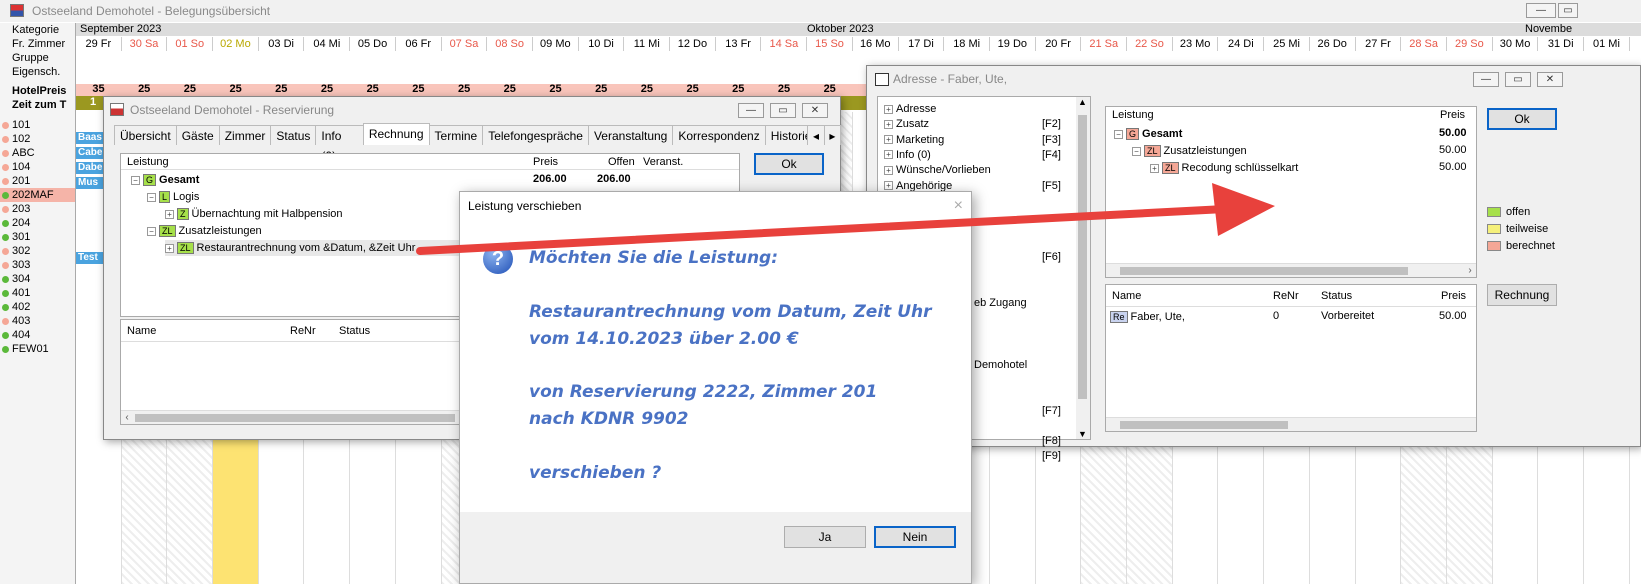 This screenshot has height=584, width=1641. Describe the element at coordinates (328, 44) in the screenshot. I see `day-header-5: 04 Mi` at that location.